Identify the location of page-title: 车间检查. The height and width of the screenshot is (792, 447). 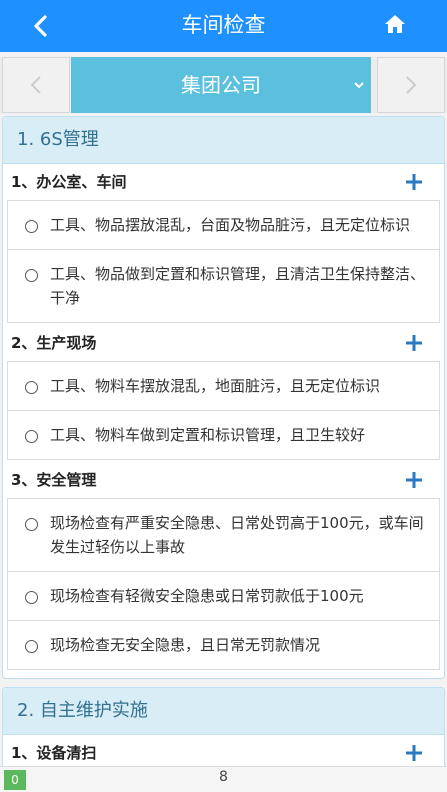
(223, 25).